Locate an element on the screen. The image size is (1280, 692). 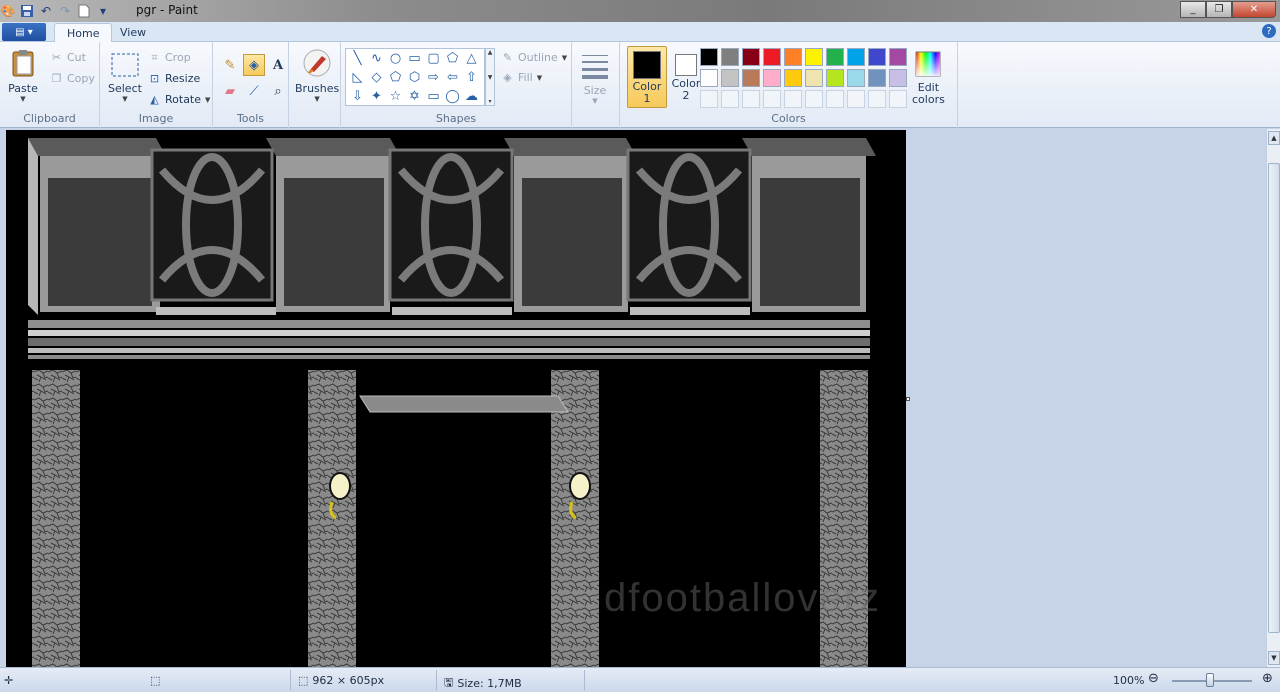
vertical-scrollbar: ▲ ▼ is located at coordinates (1273, 398).